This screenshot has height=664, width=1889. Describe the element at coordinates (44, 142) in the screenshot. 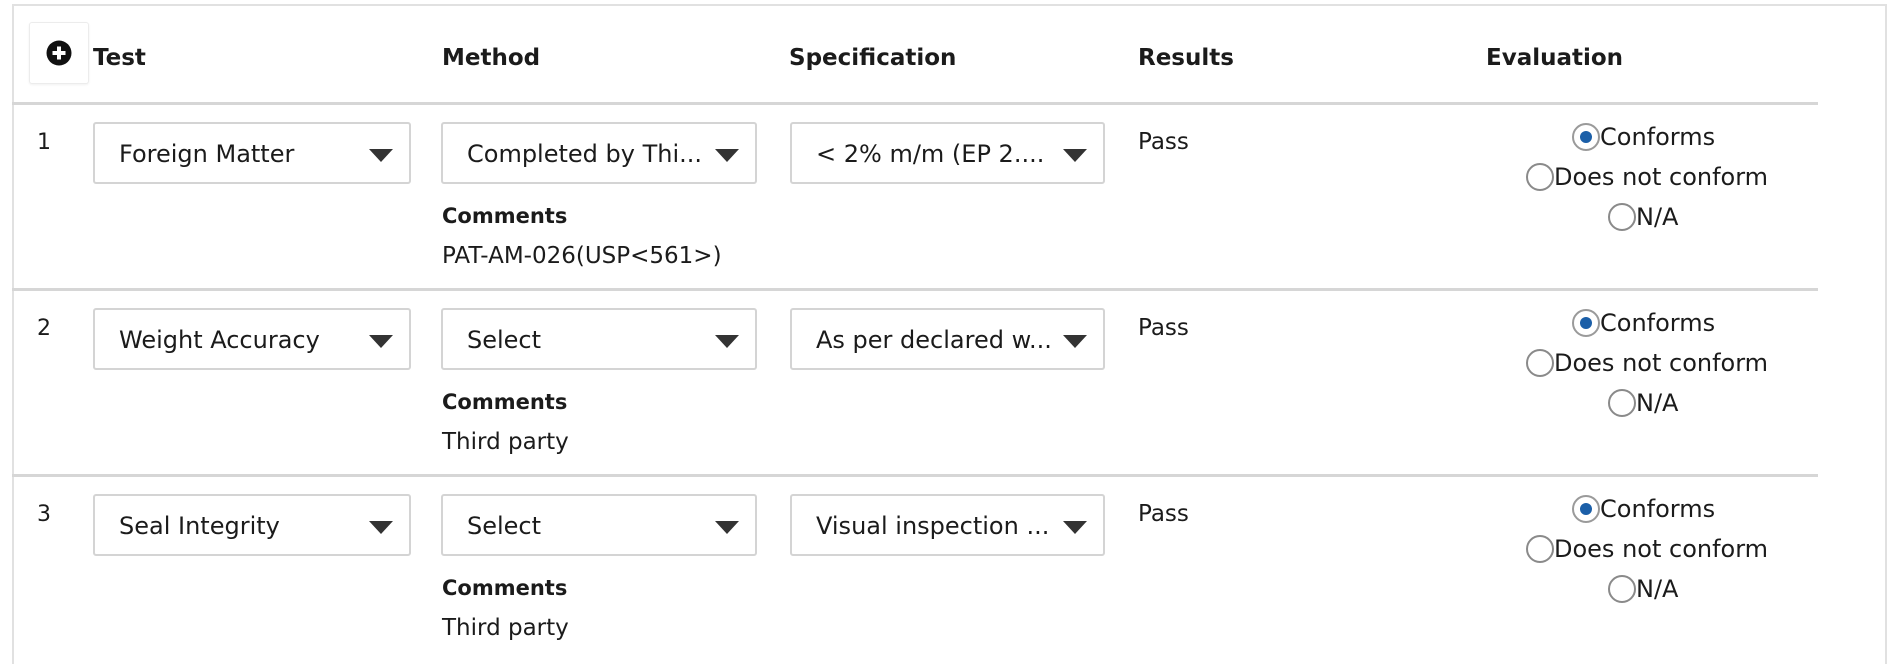

I see `row-number: 1` at that location.